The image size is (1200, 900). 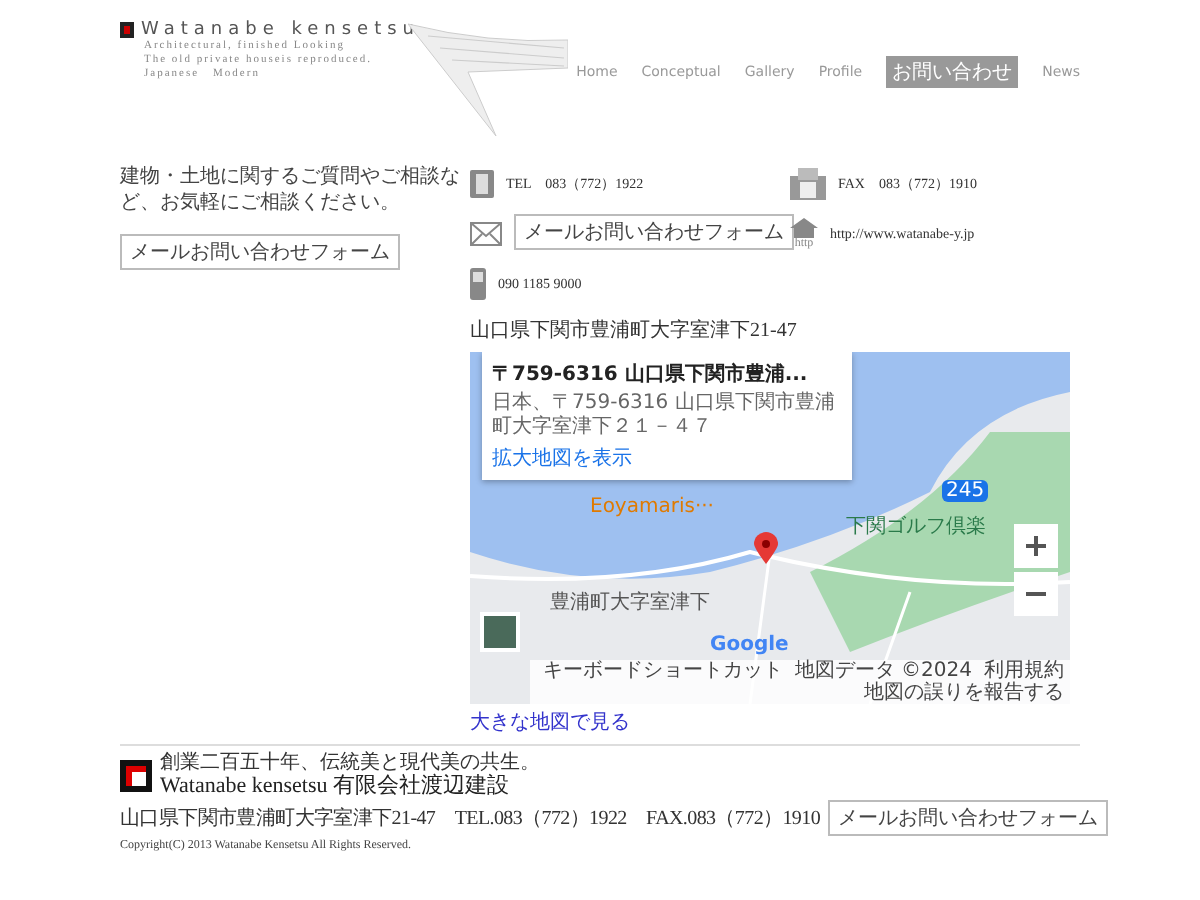 I want to click on golf-course-label: 下関ゴルフ倶楽, so click(x=916, y=527).